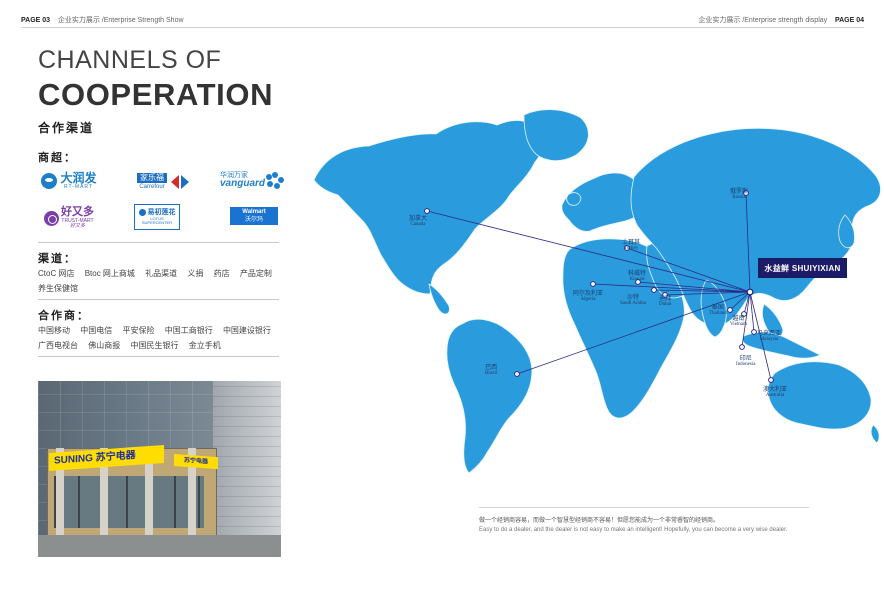  Describe the element at coordinates (243, 184) in the screenshot. I see `vanguard-english: vanguard` at that location.